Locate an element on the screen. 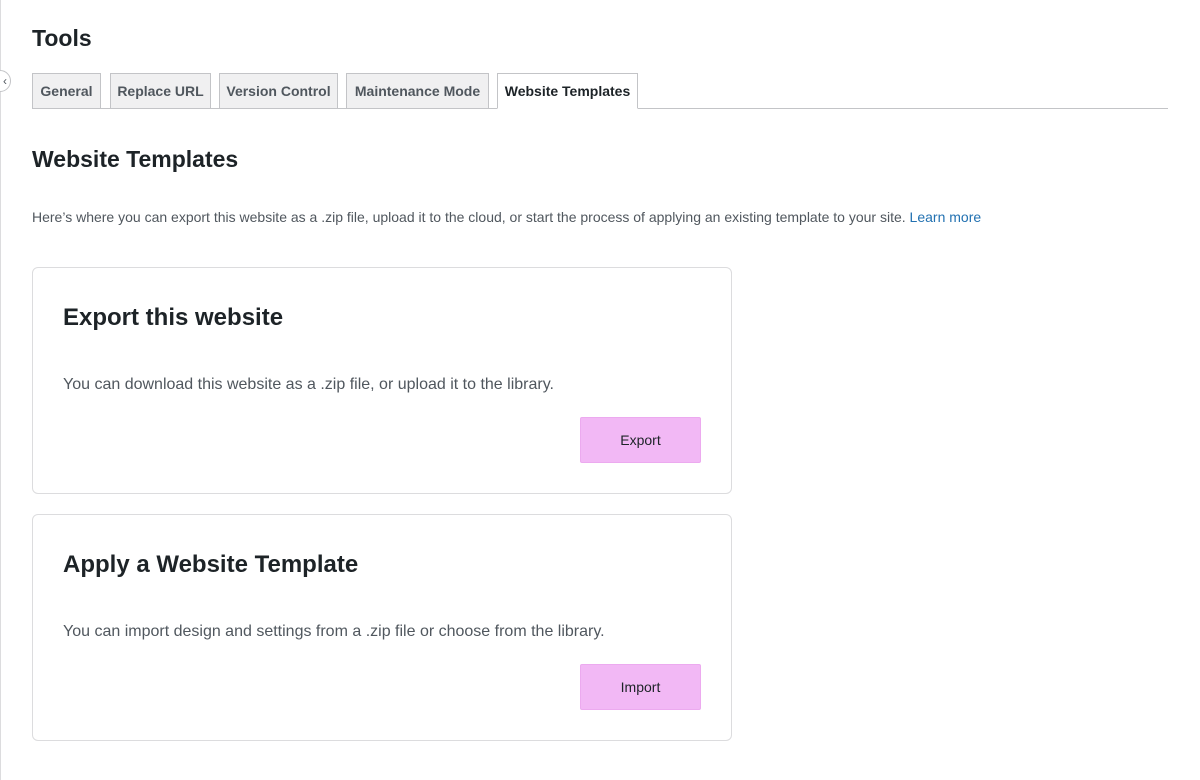 The width and height of the screenshot is (1200, 780). learn-more-link: Learn more is located at coordinates (946, 217).